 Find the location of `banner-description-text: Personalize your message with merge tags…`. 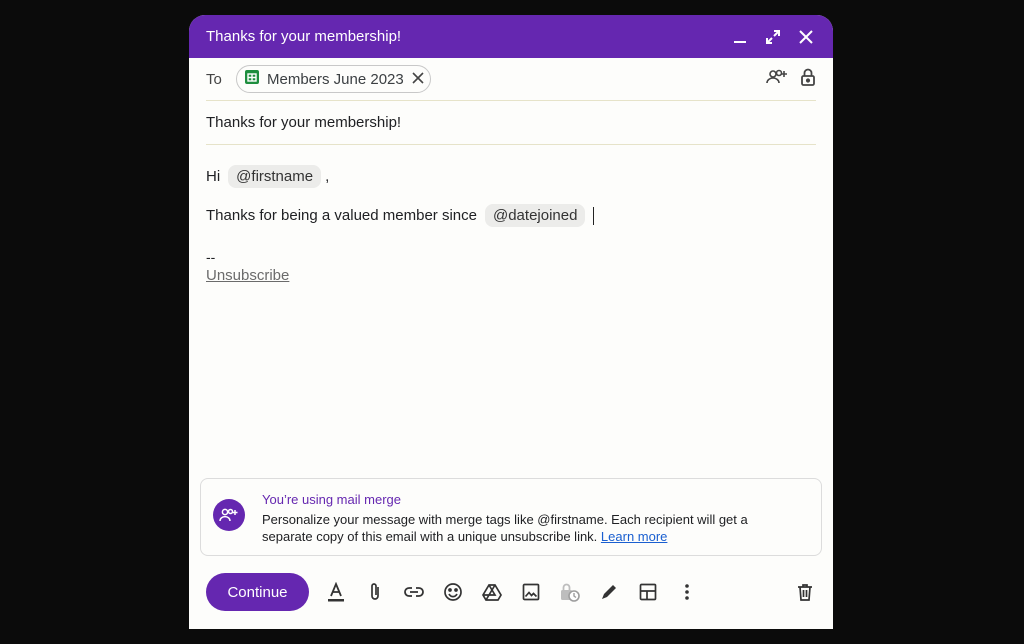

banner-description-text: Personalize your message with merge tags… is located at coordinates (505, 528).